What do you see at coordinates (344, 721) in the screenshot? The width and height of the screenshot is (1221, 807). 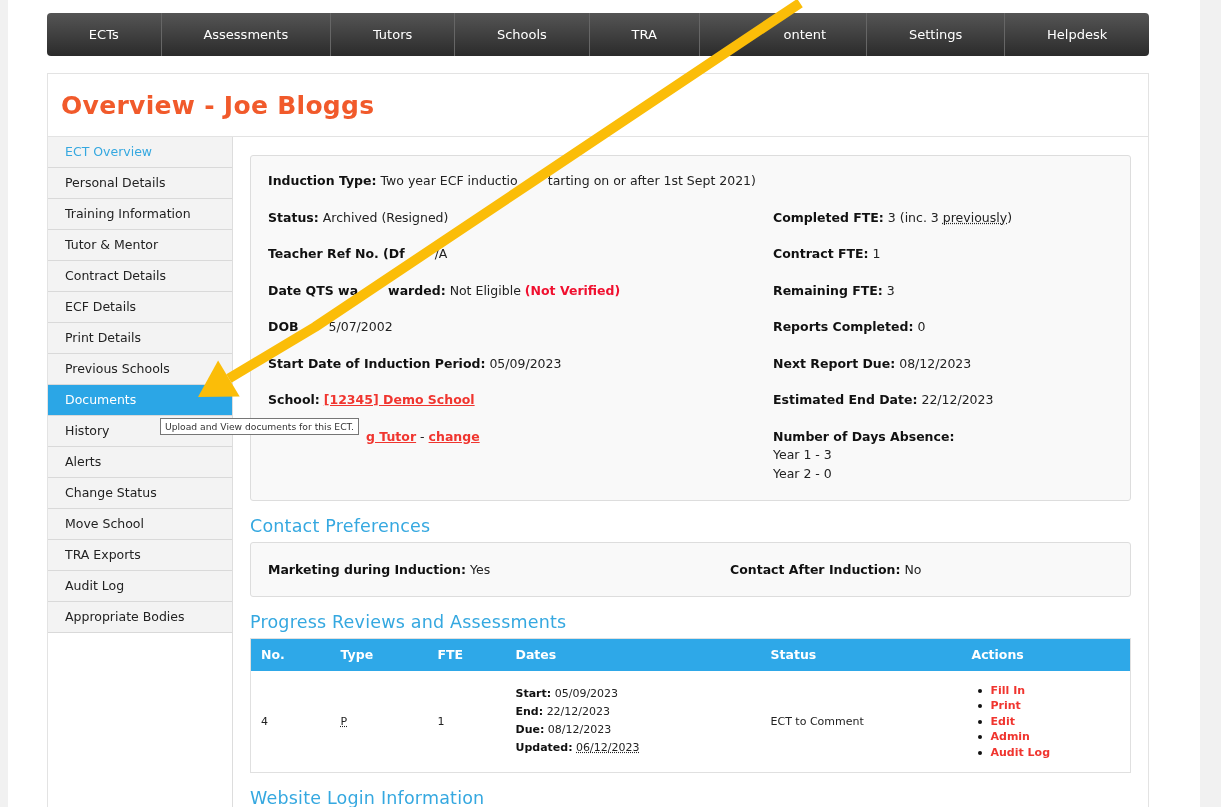 I see `table-cell: P` at bounding box center [344, 721].